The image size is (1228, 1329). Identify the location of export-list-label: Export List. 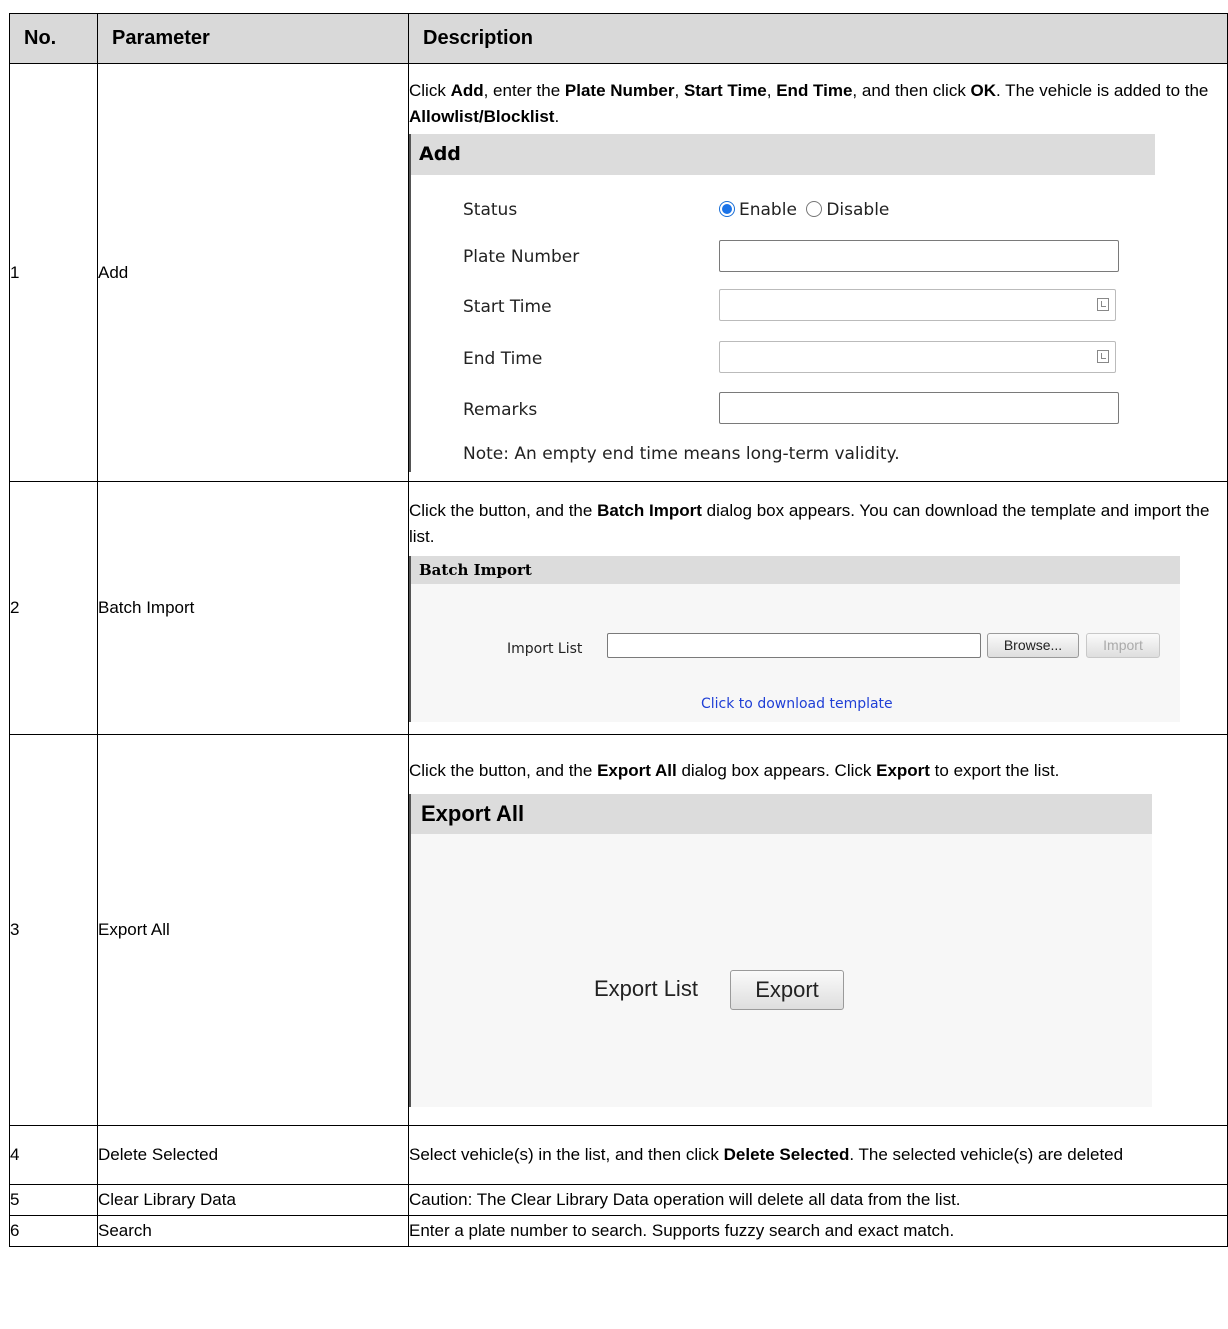
(646, 988).